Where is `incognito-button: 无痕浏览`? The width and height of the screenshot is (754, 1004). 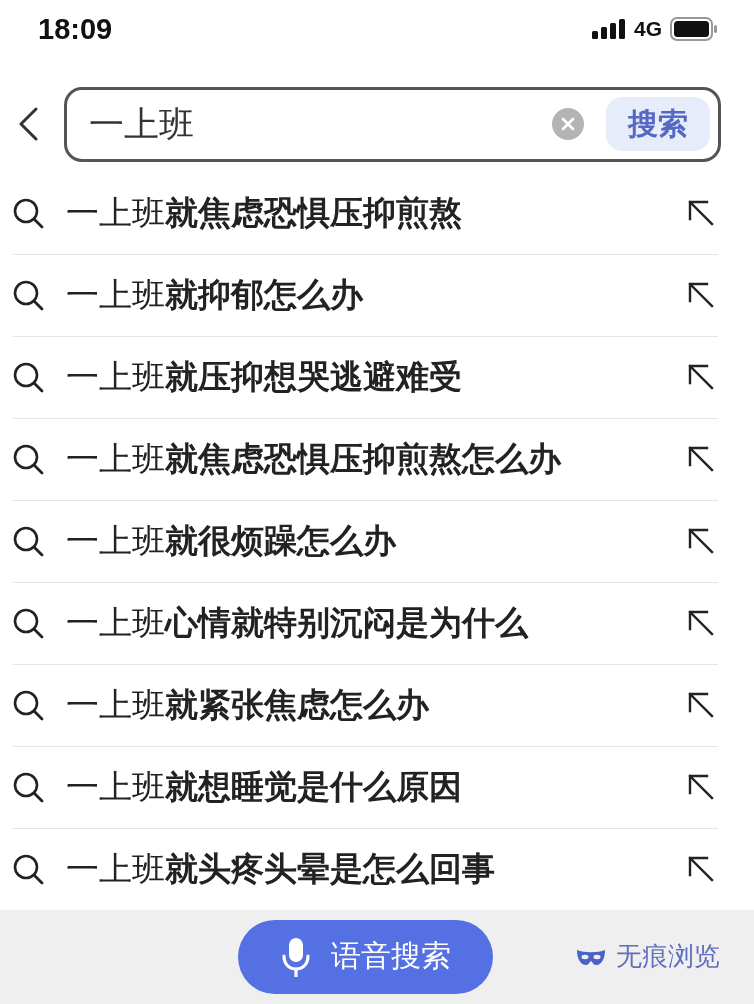
incognito-button: 无痕浏览 is located at coordinates (648, 957).